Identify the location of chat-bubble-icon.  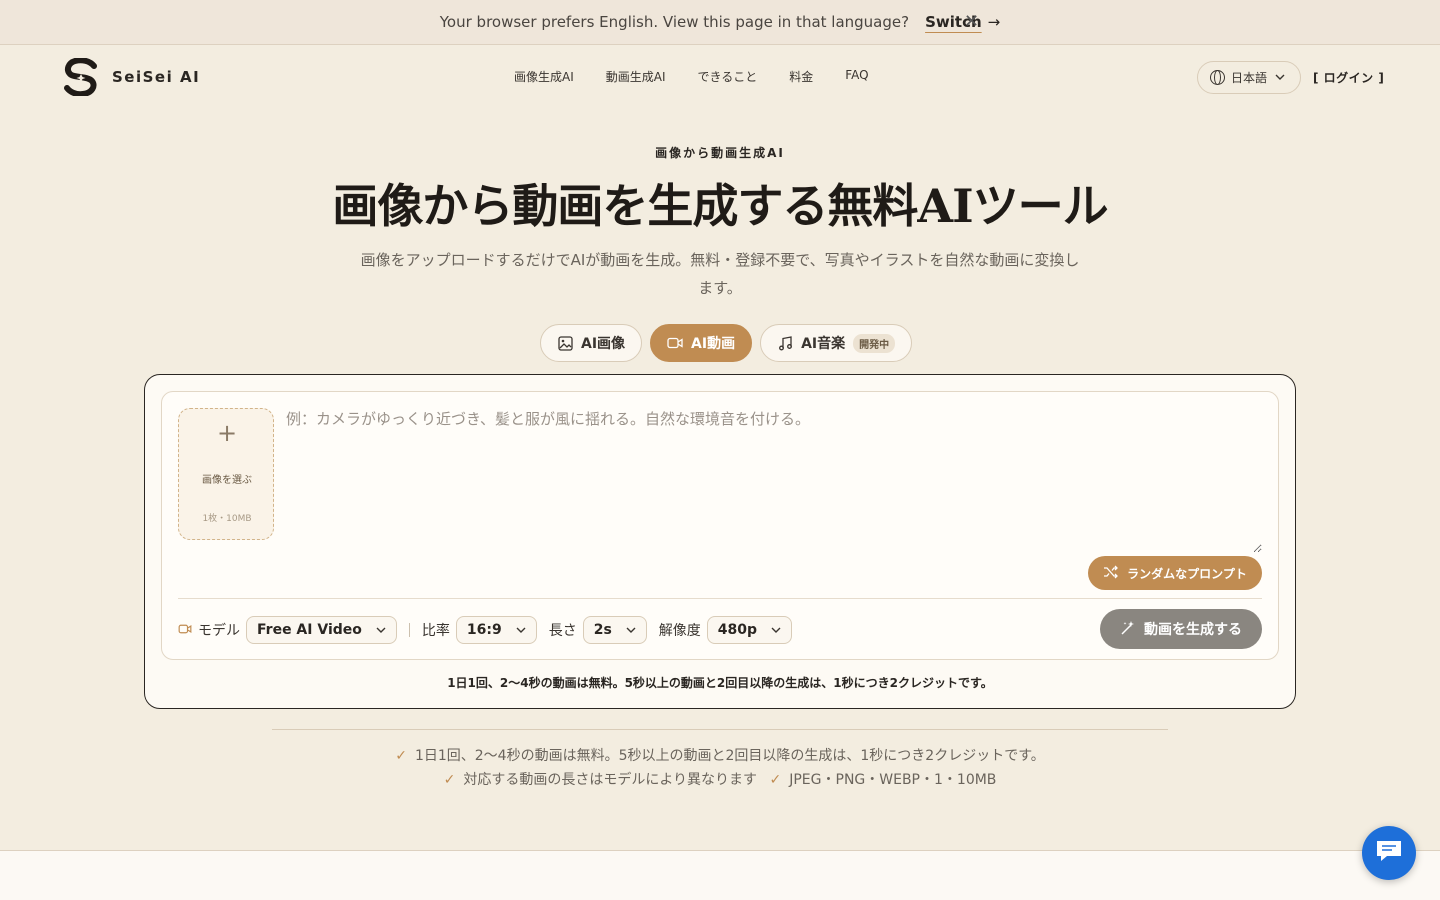
(1389, 853).